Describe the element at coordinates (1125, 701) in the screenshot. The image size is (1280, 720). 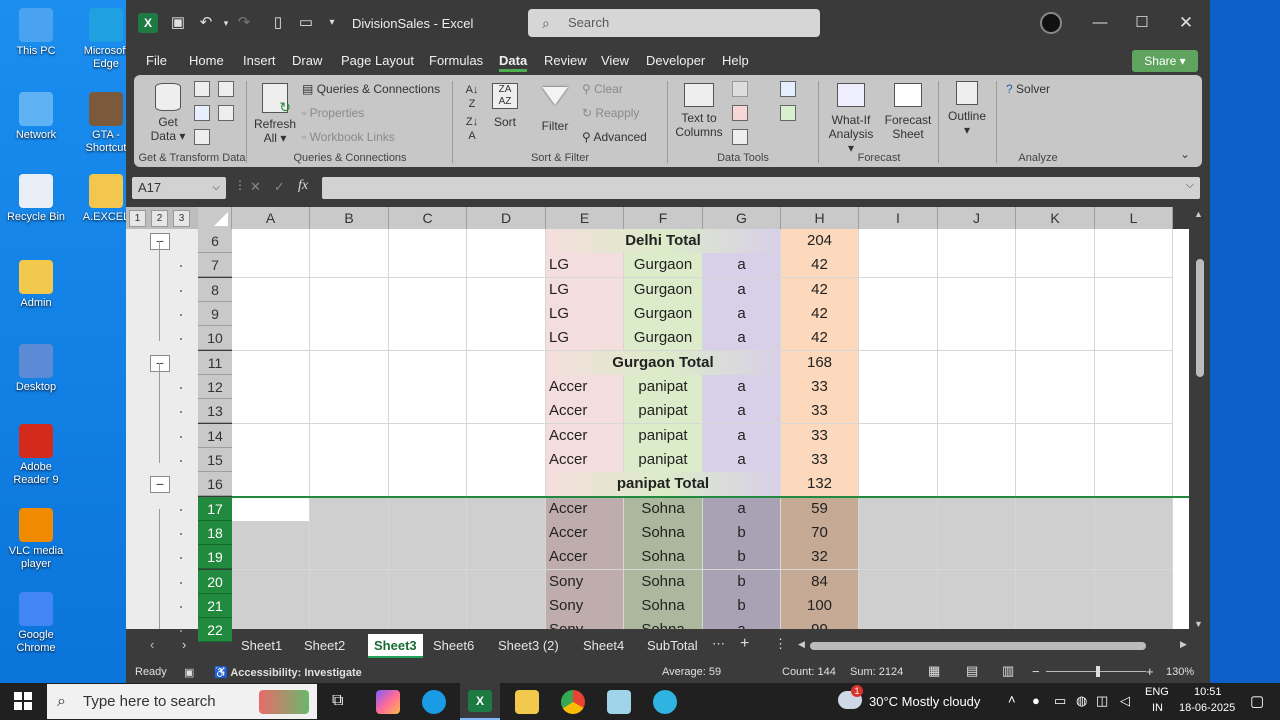
I see `volume-icon: ◁` at that location.